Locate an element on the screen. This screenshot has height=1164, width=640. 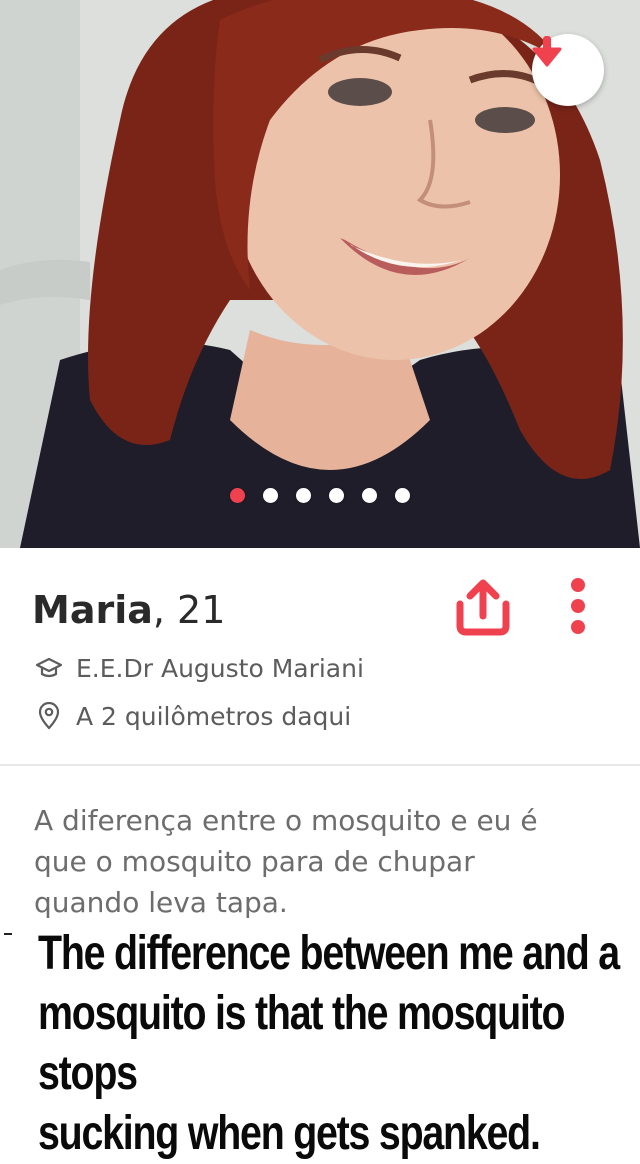
more-vertical-icon is located at coordinates (578, 606).